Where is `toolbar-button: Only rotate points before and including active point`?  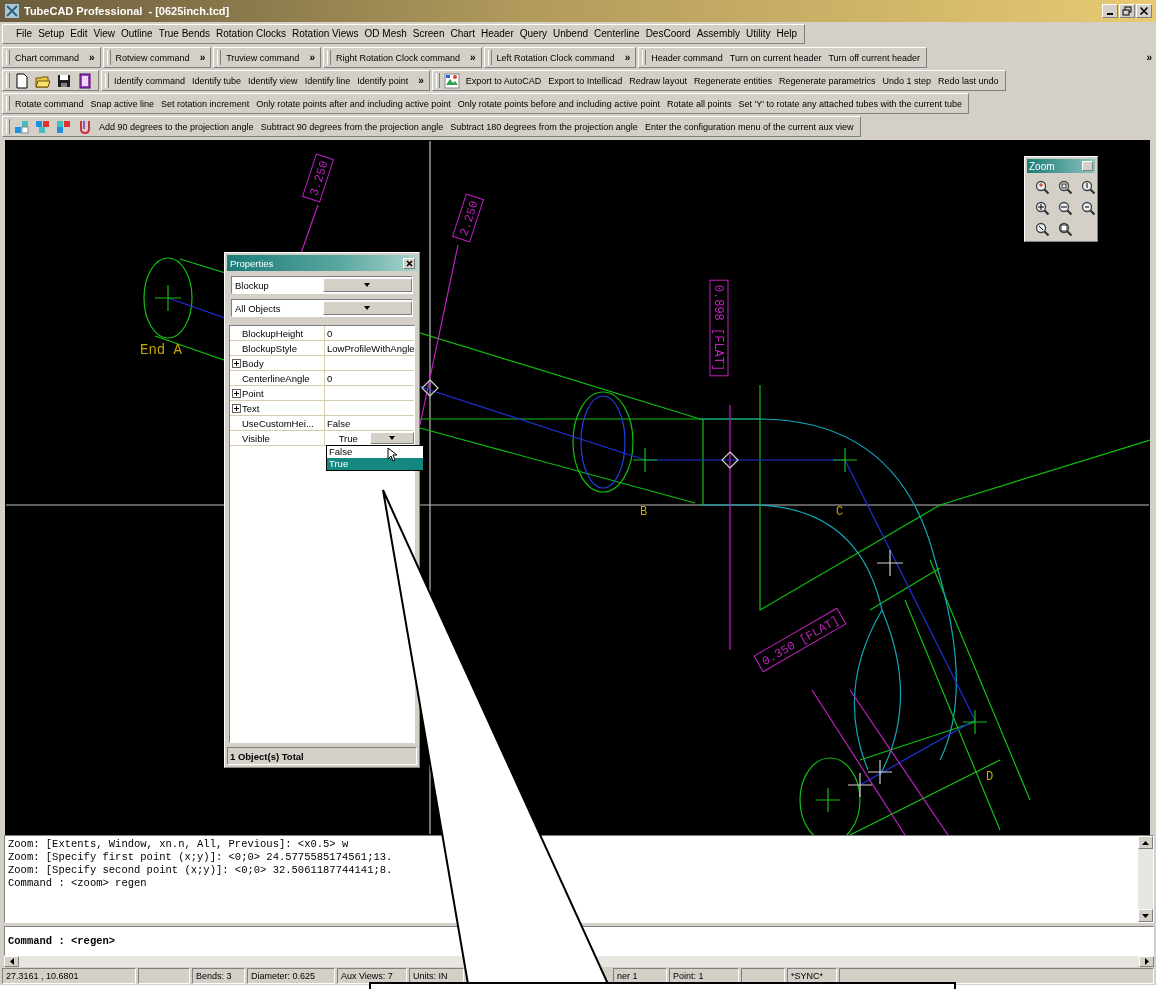
toolbar-button: Only rotate points before and including active point is located at coordinates (558, 103).